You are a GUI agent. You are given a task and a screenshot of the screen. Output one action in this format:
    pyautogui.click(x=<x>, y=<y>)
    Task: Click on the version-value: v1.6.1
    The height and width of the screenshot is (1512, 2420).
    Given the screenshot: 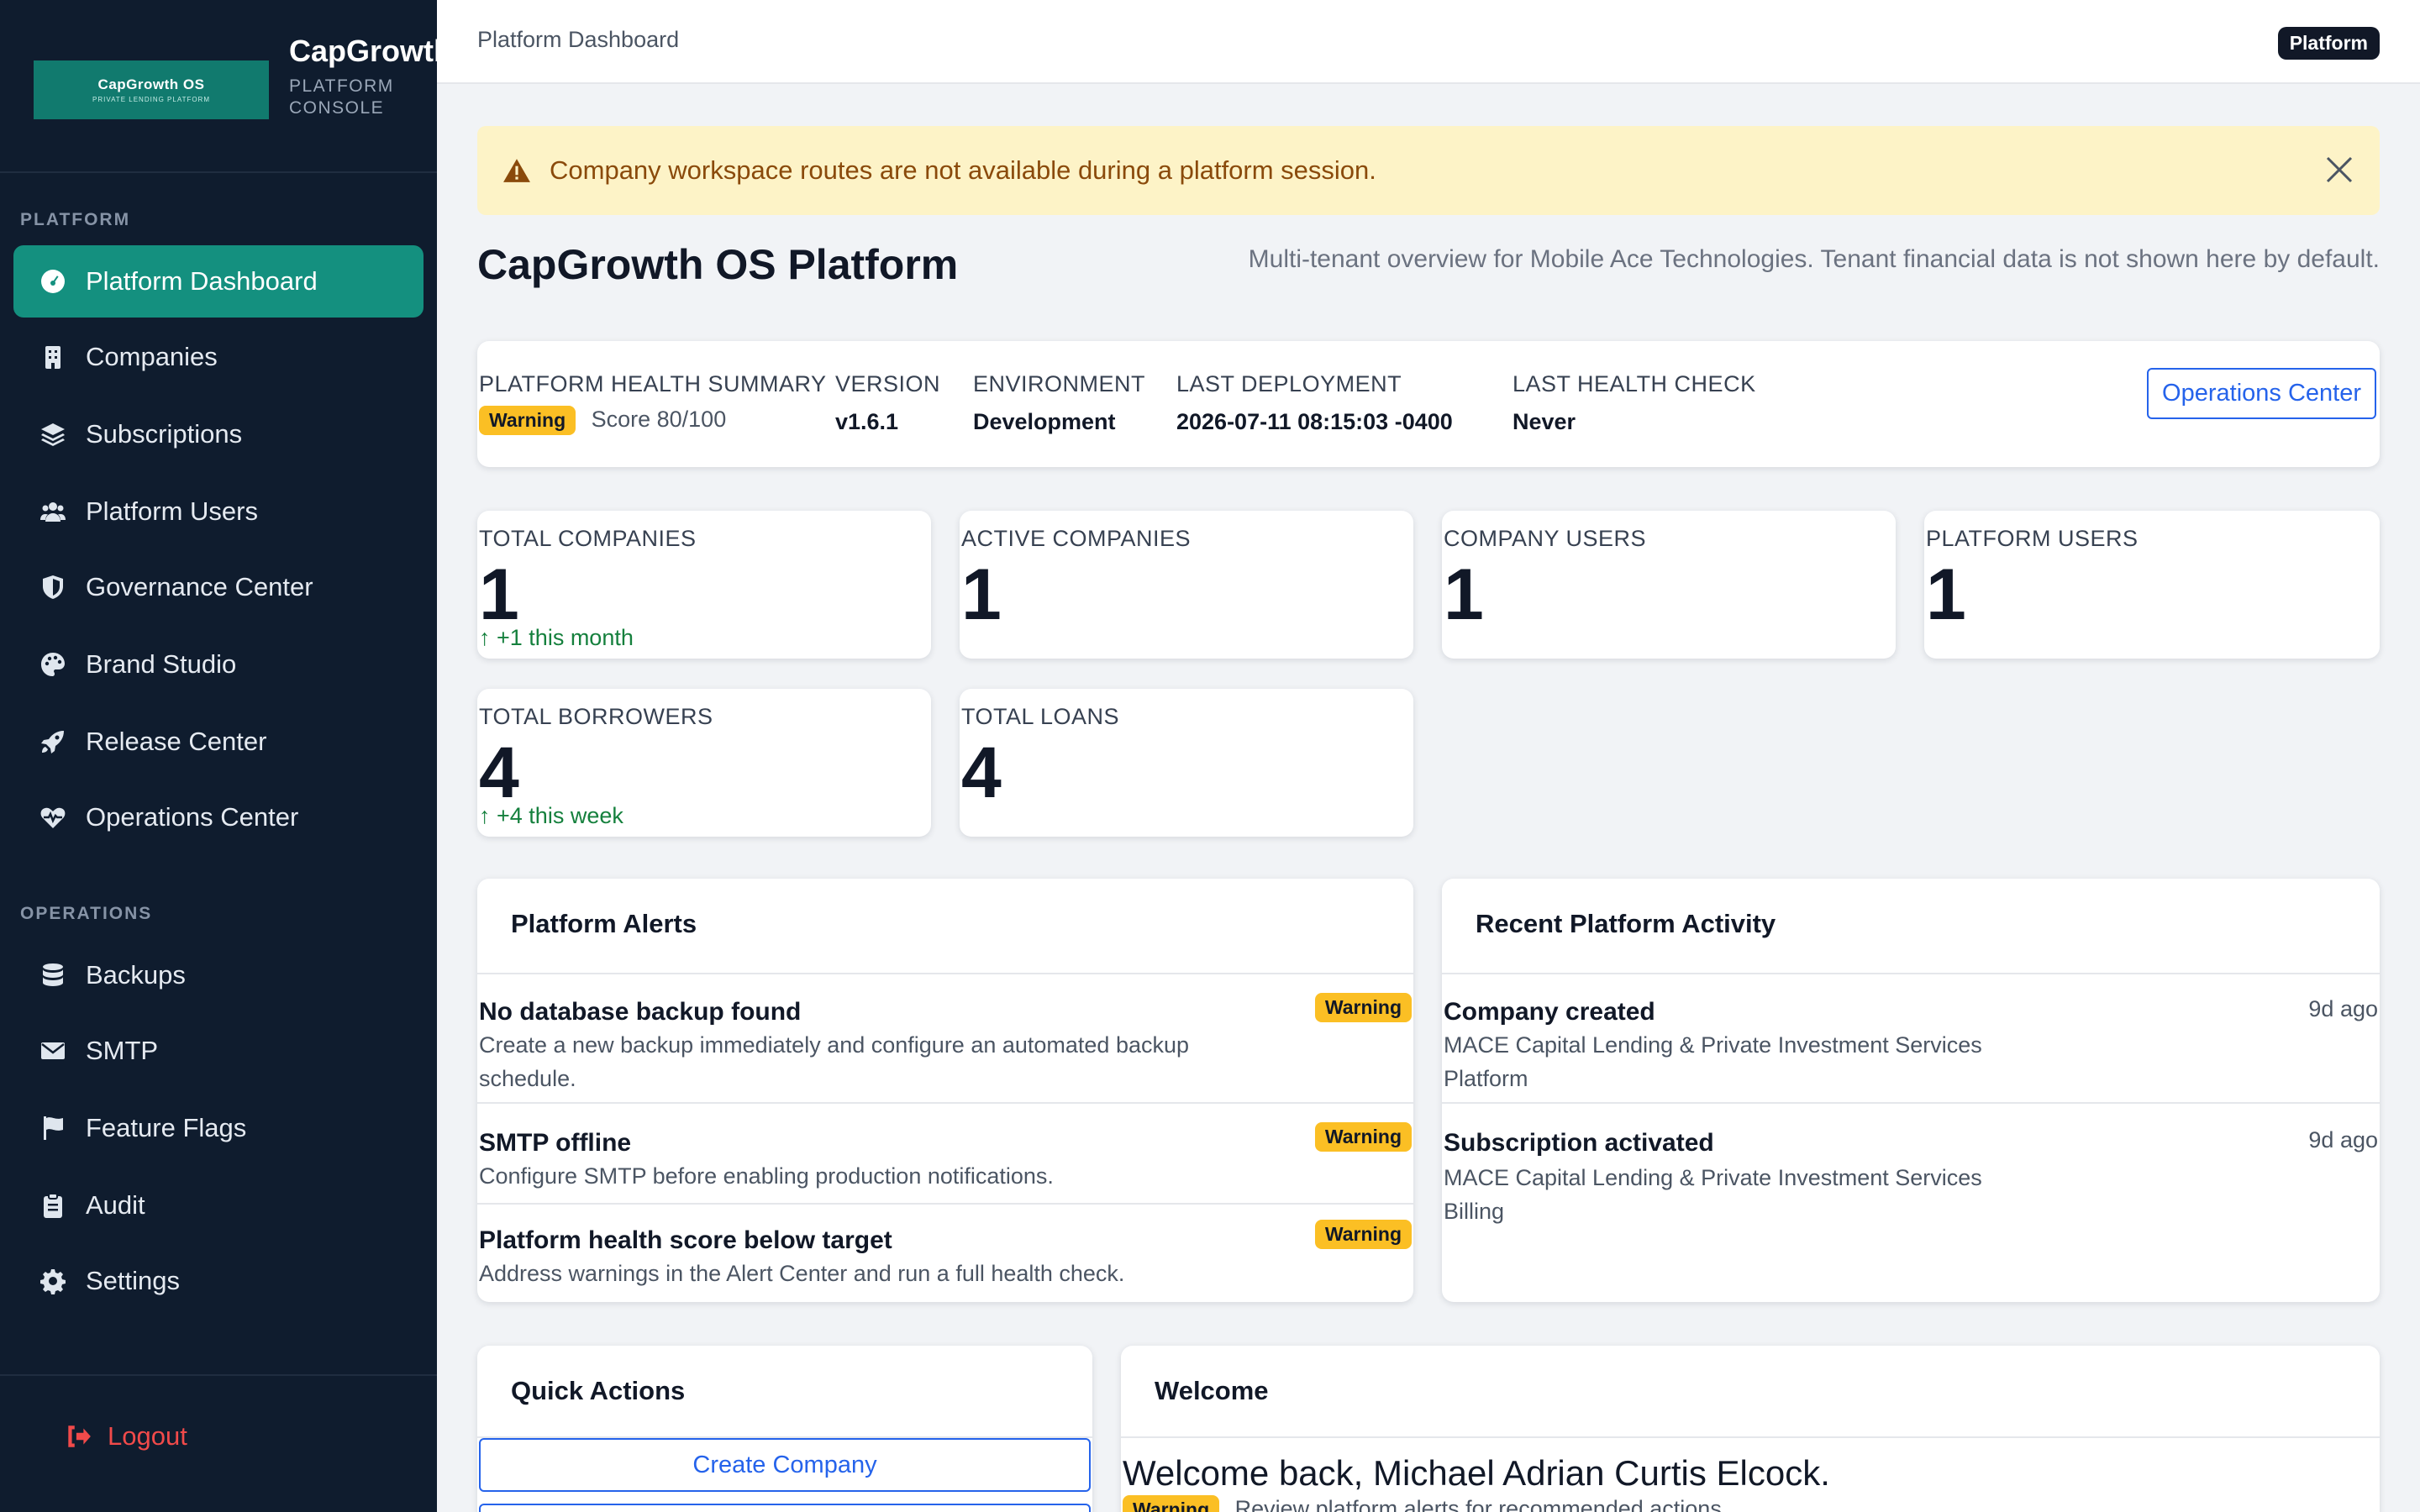 What is the action you would take?
    pyautogui.click(x=867, y=421)
    